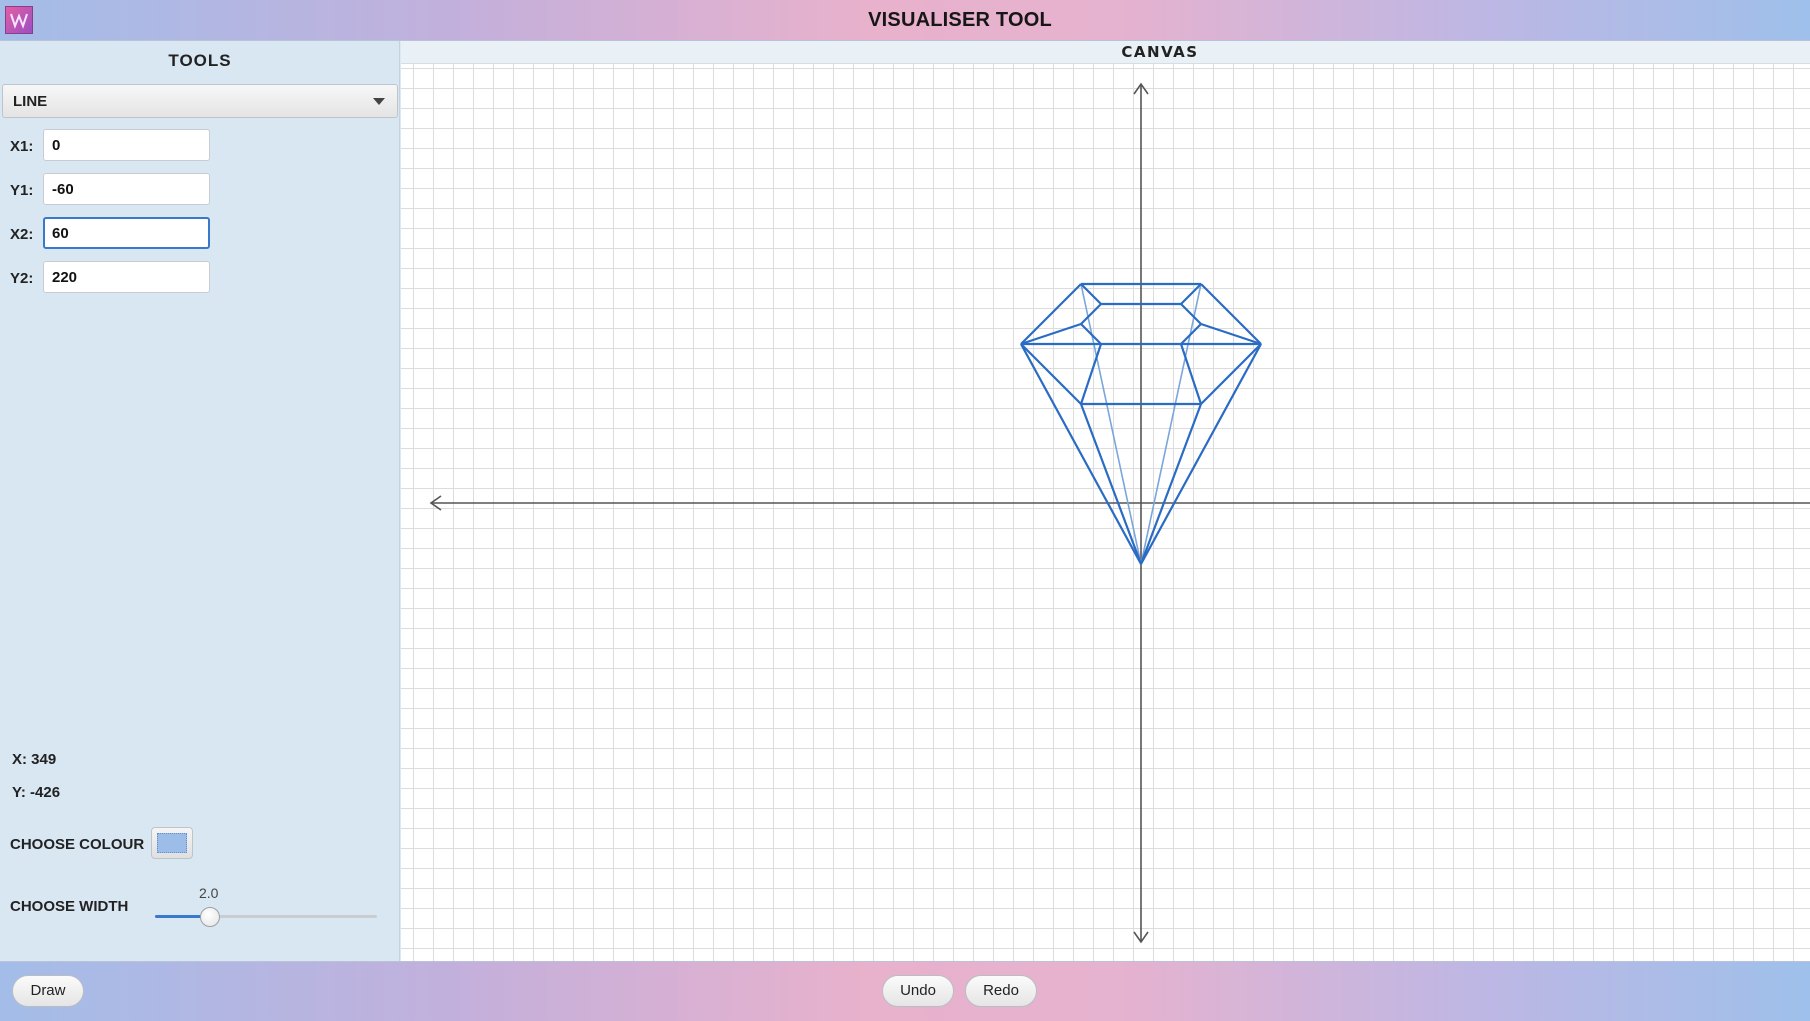  I want to click on canvas-header: CANVAS, so click(1105, 52).